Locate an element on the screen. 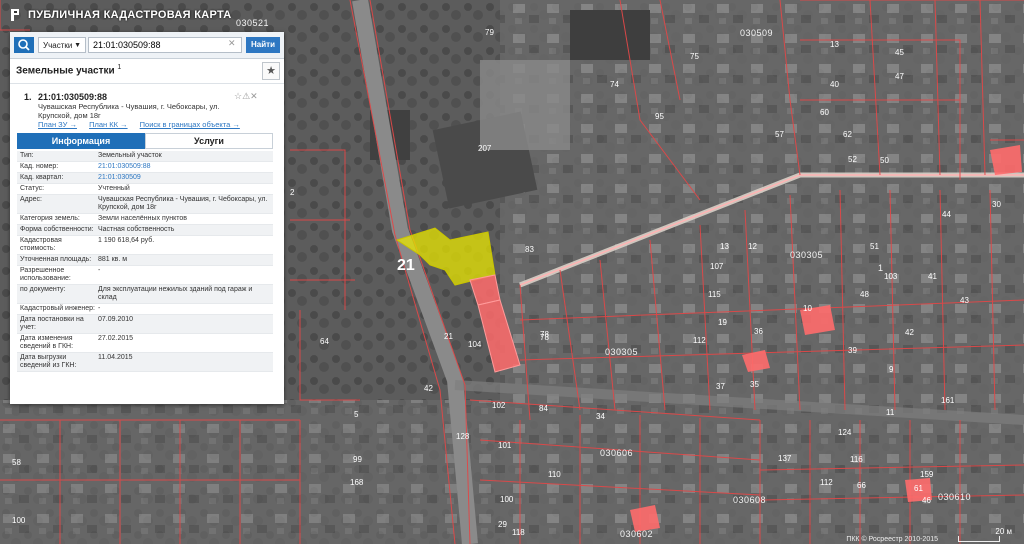 The image size is (1024, 544). parcel-number-label: 64 is located at coordinates (324, 341).